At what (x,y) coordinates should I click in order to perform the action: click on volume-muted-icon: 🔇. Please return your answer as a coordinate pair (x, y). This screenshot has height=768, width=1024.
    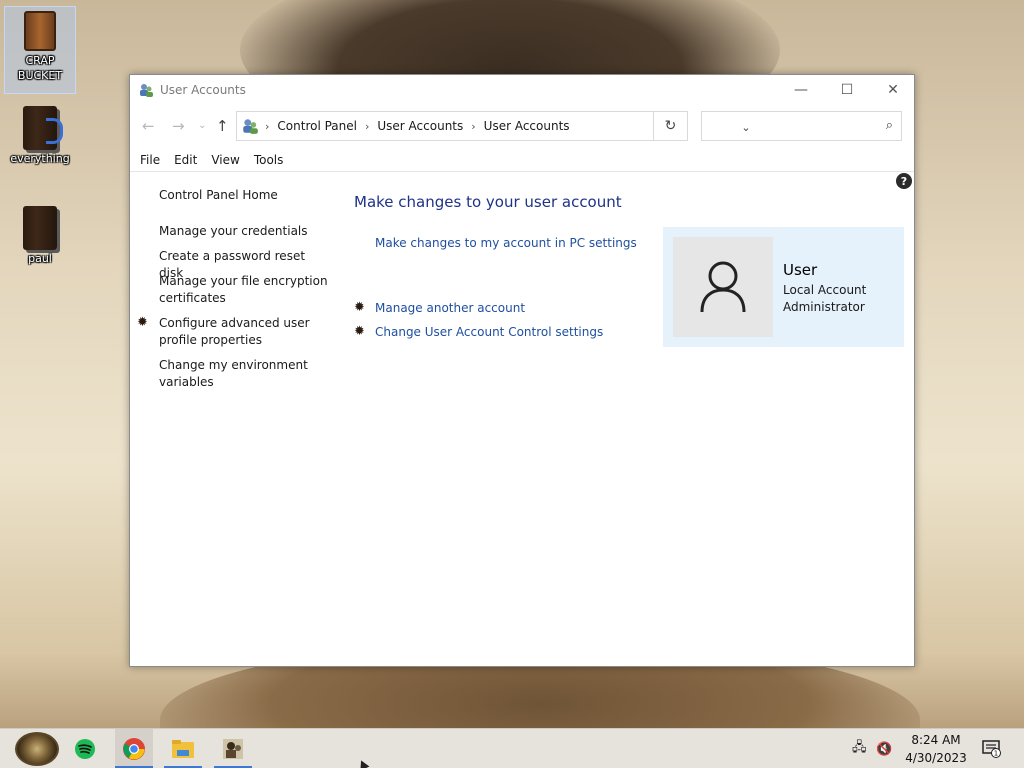
    Looking at the image, I should click on (884, 748).